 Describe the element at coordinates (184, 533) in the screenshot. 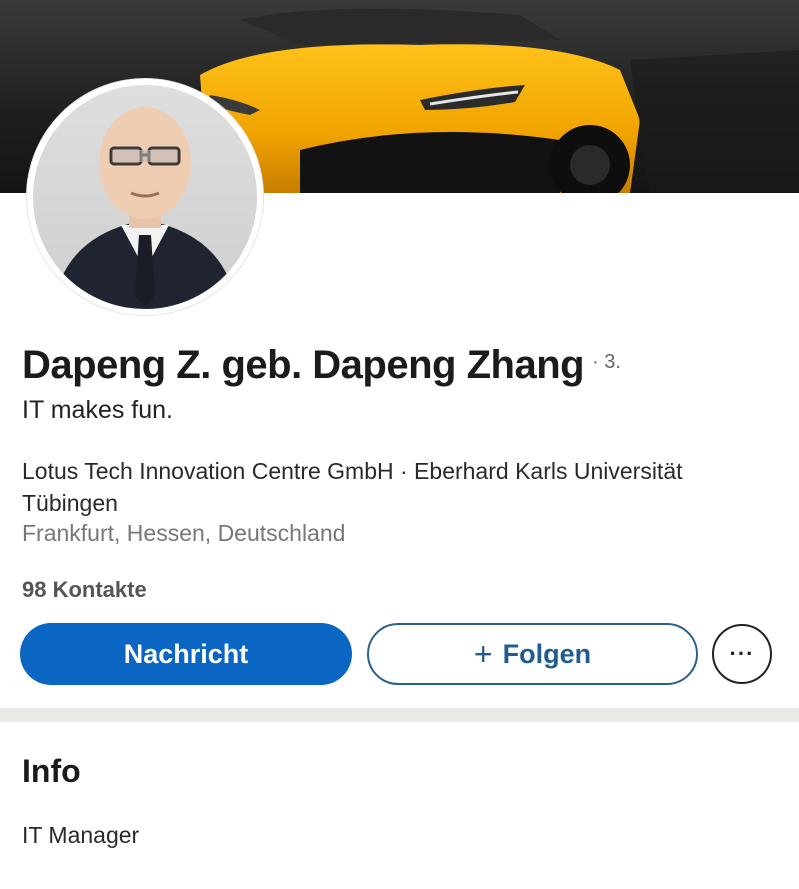

I see `profile-location: Frankfurt, Hessen, Deutschland` at that location.